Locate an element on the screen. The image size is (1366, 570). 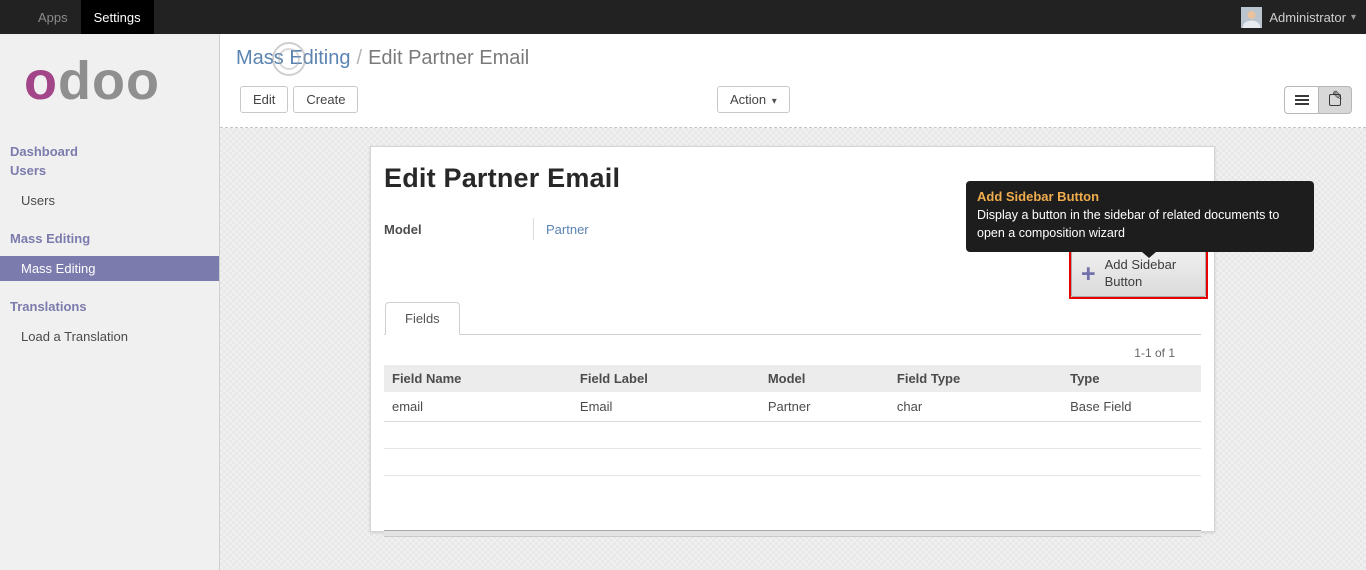
user-name: Administrator is located at coordinates (1307, 17).